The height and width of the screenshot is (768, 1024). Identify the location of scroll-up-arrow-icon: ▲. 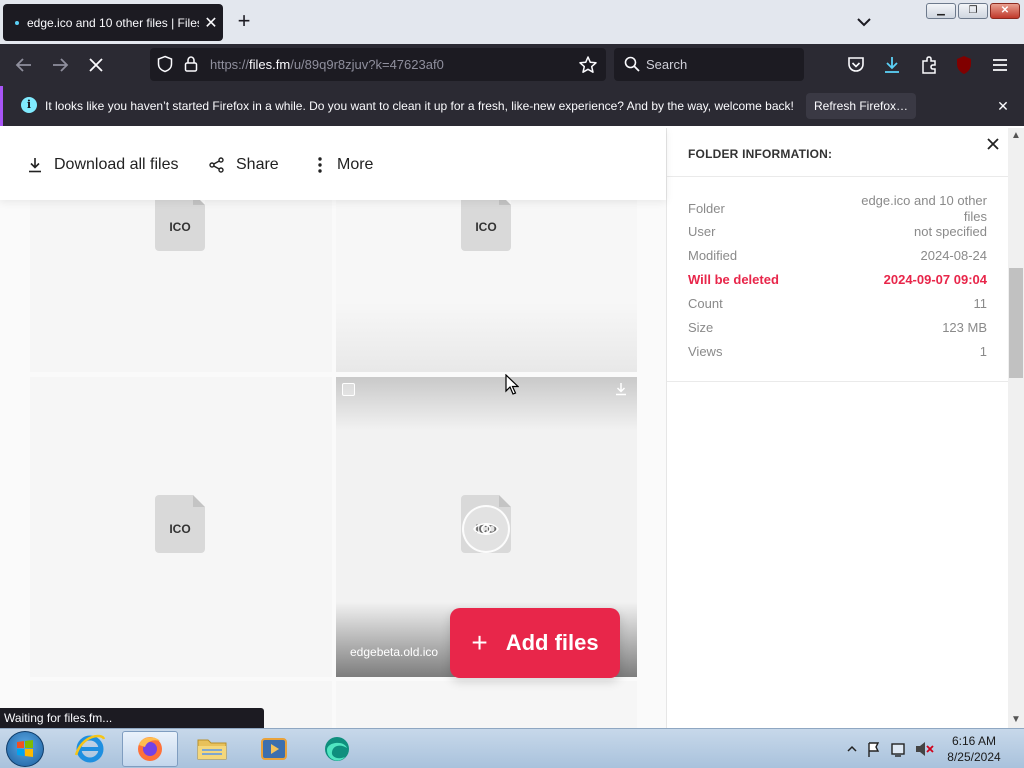
(1016, 136).